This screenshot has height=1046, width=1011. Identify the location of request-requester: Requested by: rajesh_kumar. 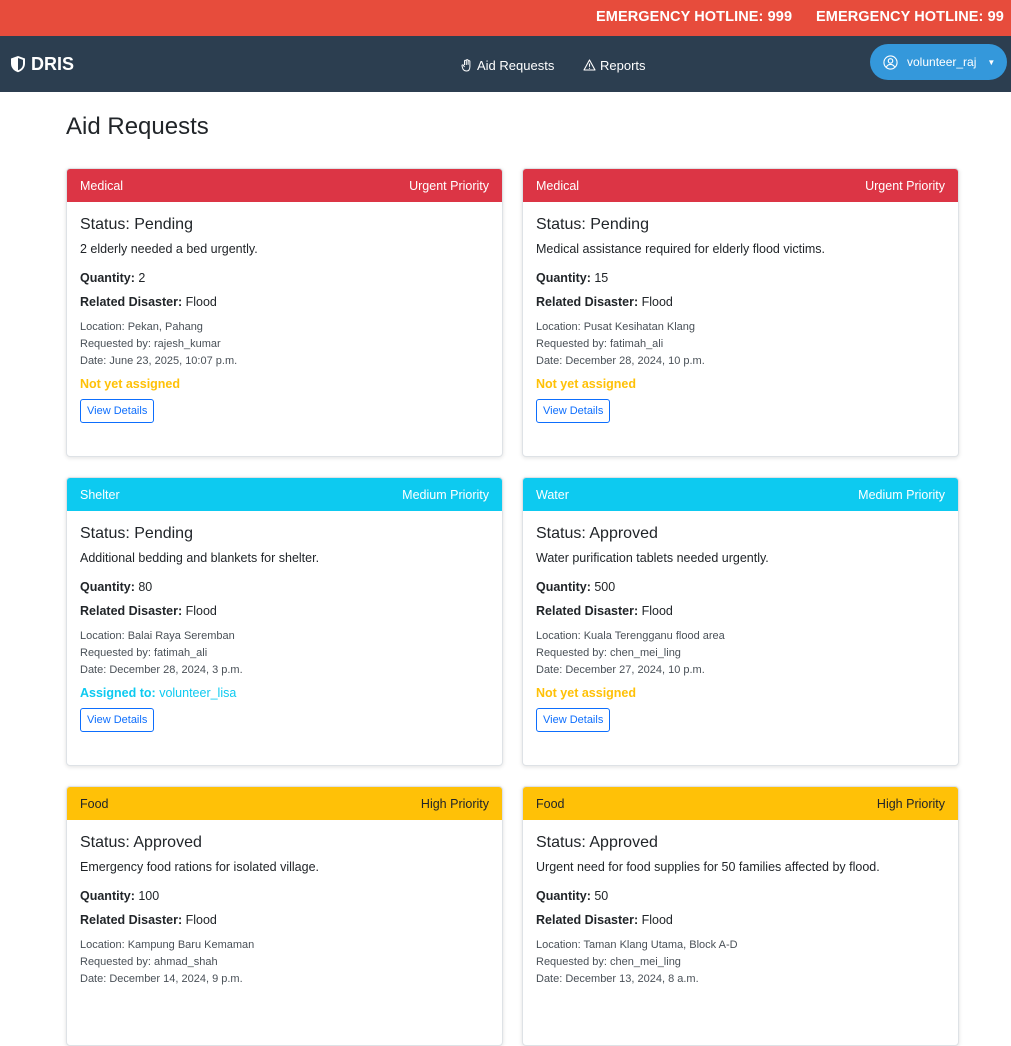
(150, 344).